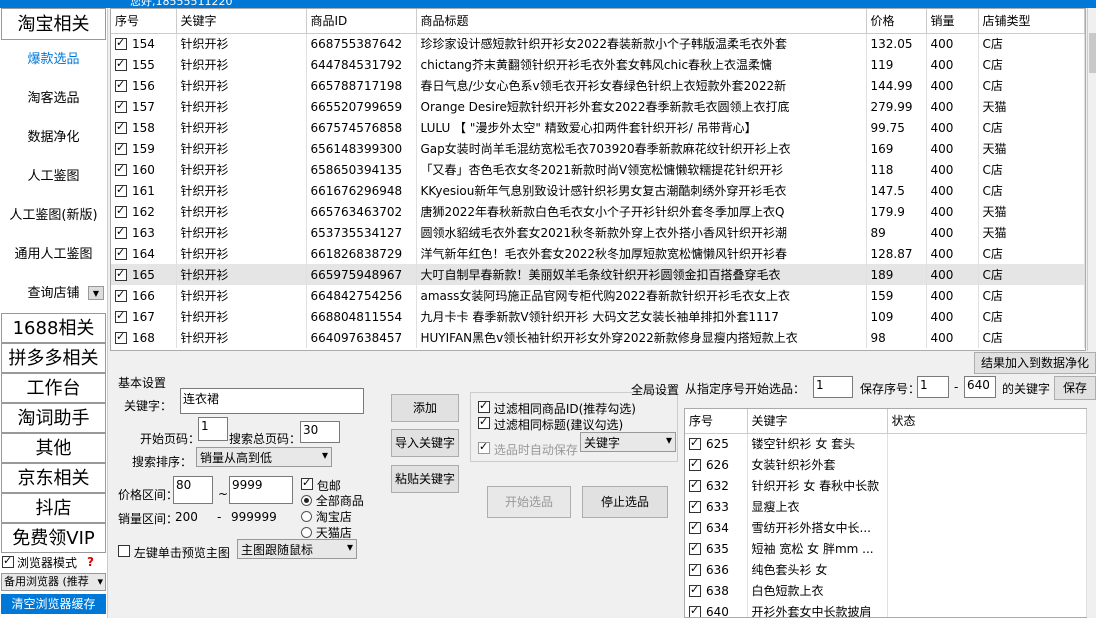 This screenshot has width=1096, height=618. I want to click on from-seq-input: 1, so click(833, 387).